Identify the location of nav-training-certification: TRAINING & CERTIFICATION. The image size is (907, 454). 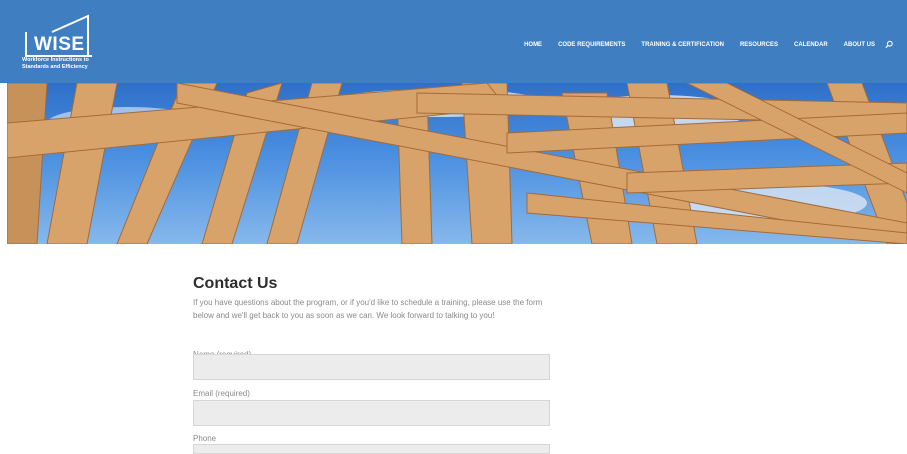
(682, 45).